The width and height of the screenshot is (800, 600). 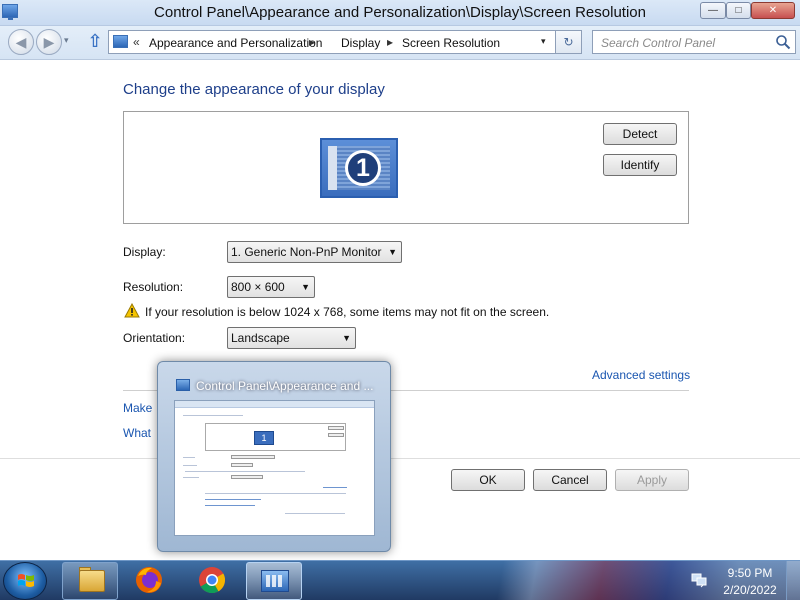 What do you see at coordinates (260, 338) in the screenshot?
I see `orientation-select-value: Landscape` at bounding box center [260, 338].